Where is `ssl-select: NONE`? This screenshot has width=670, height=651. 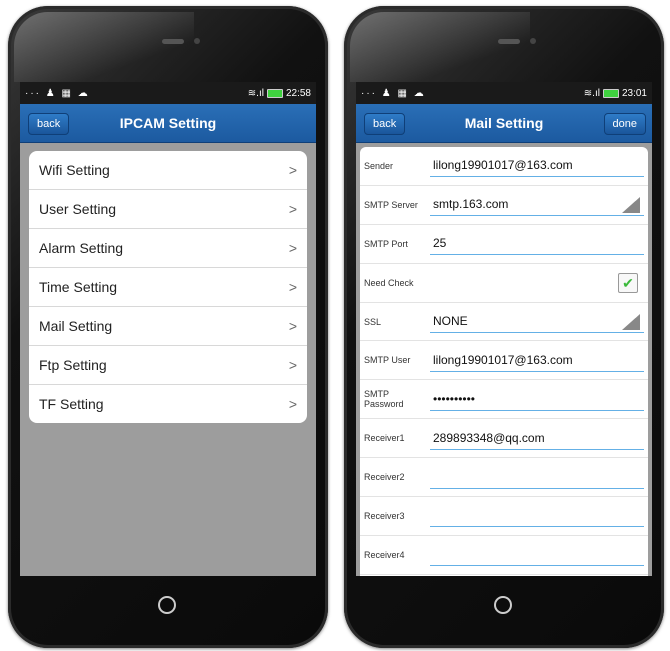 ssl-select: NONE is located at coordinates (537, 321).